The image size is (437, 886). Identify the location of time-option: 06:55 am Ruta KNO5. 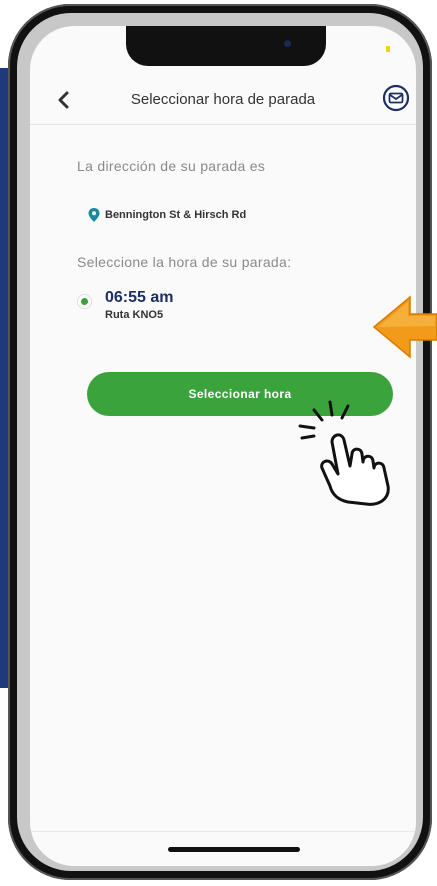
(126, 305).